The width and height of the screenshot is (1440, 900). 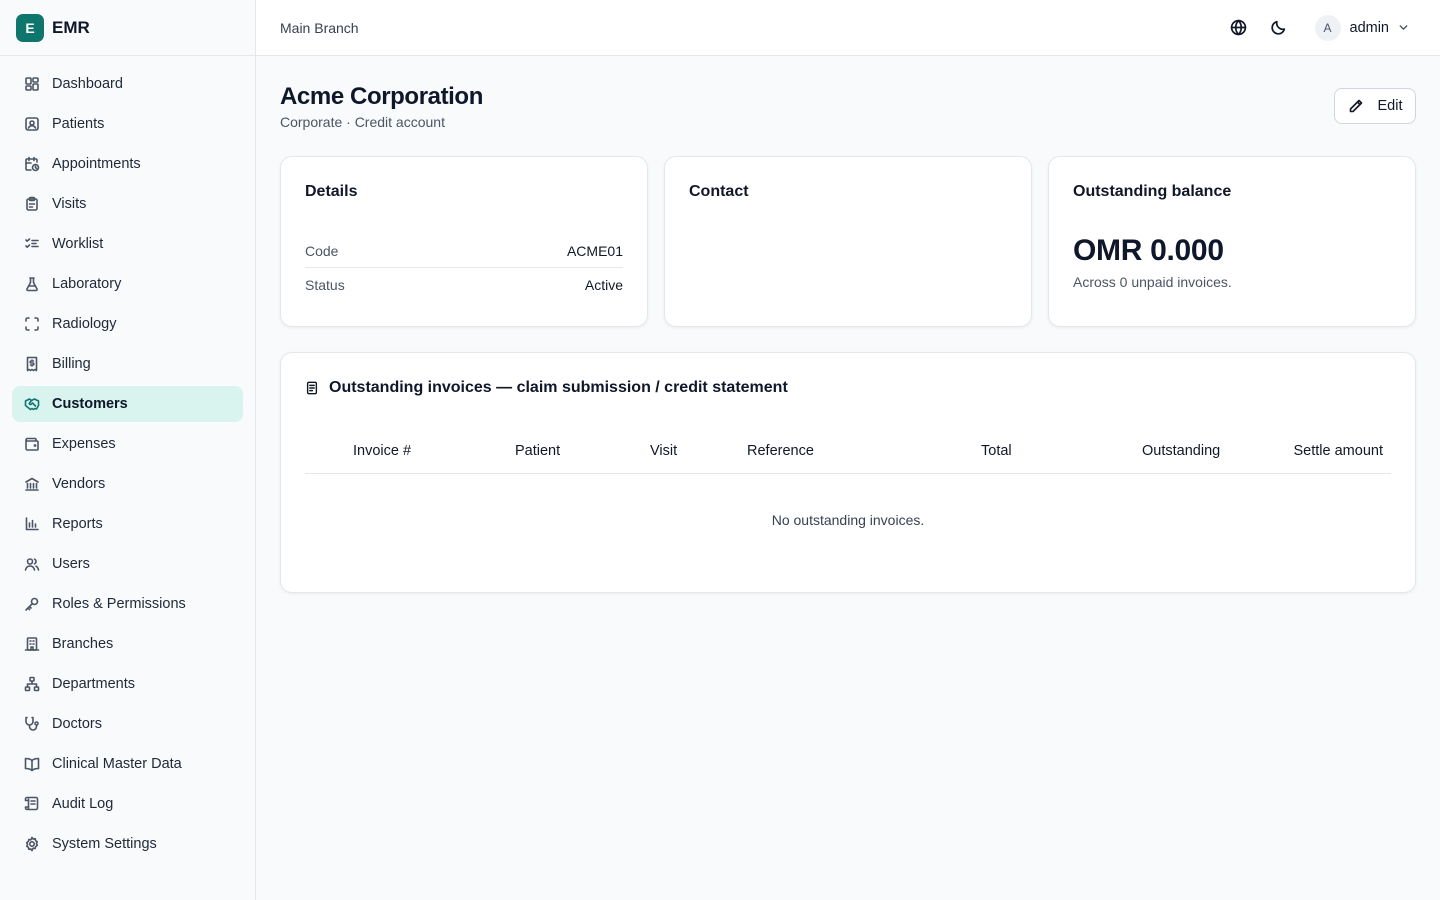 What do you see at coordinates (1390, 106) in the screenshot?
I see `edit-button-label: Edit` at bounding box center [1390, 106].